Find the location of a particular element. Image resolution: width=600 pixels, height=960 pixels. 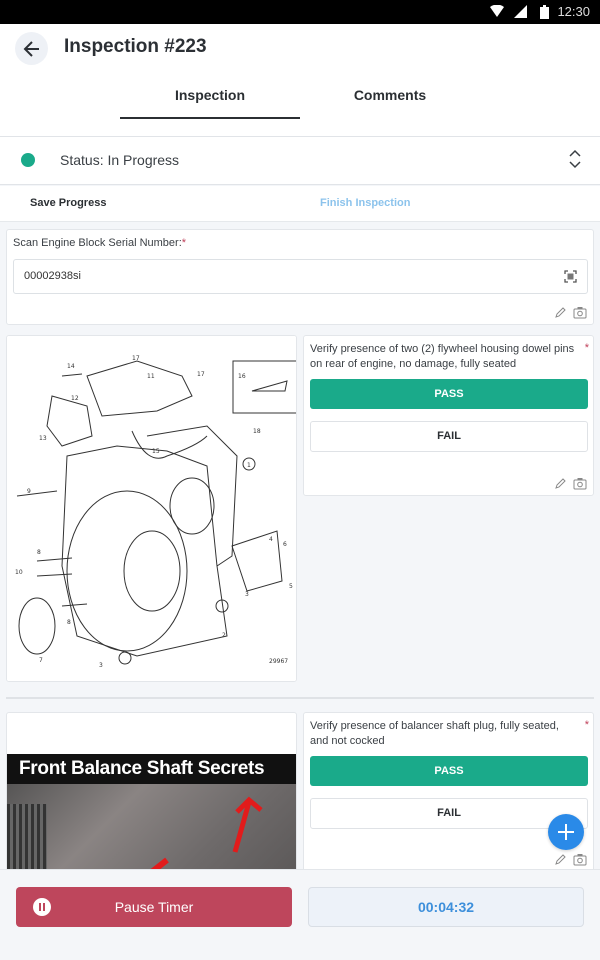

part-label: 7 is located at coordinates (41, 660).